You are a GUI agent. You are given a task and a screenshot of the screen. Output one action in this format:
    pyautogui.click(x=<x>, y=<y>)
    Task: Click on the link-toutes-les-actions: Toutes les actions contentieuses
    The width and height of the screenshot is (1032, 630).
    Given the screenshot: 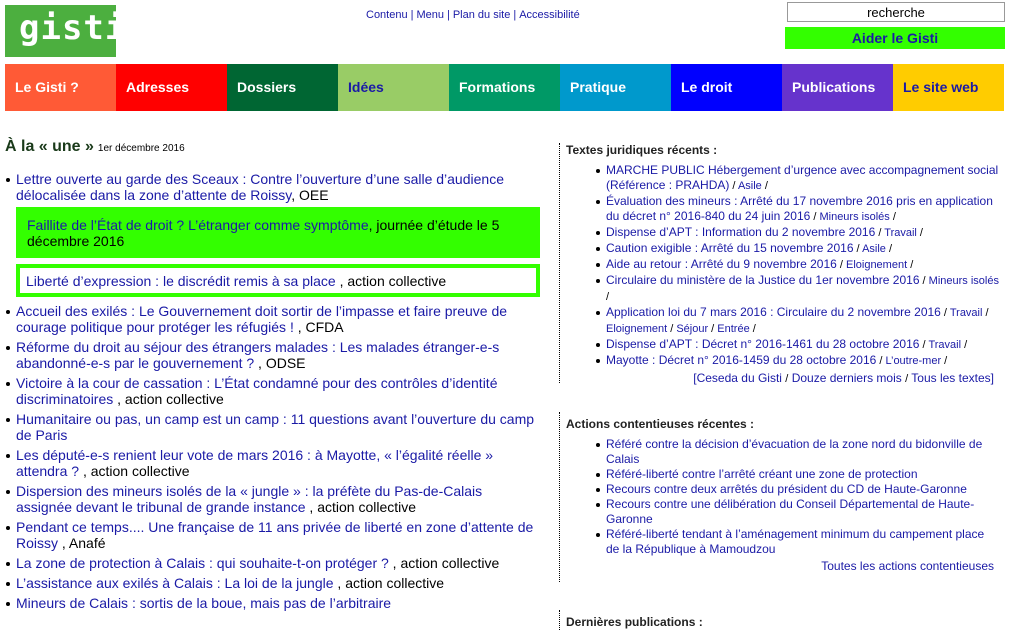 What is the action you would take?
    pyautogui.click(x=907, y=566)
    